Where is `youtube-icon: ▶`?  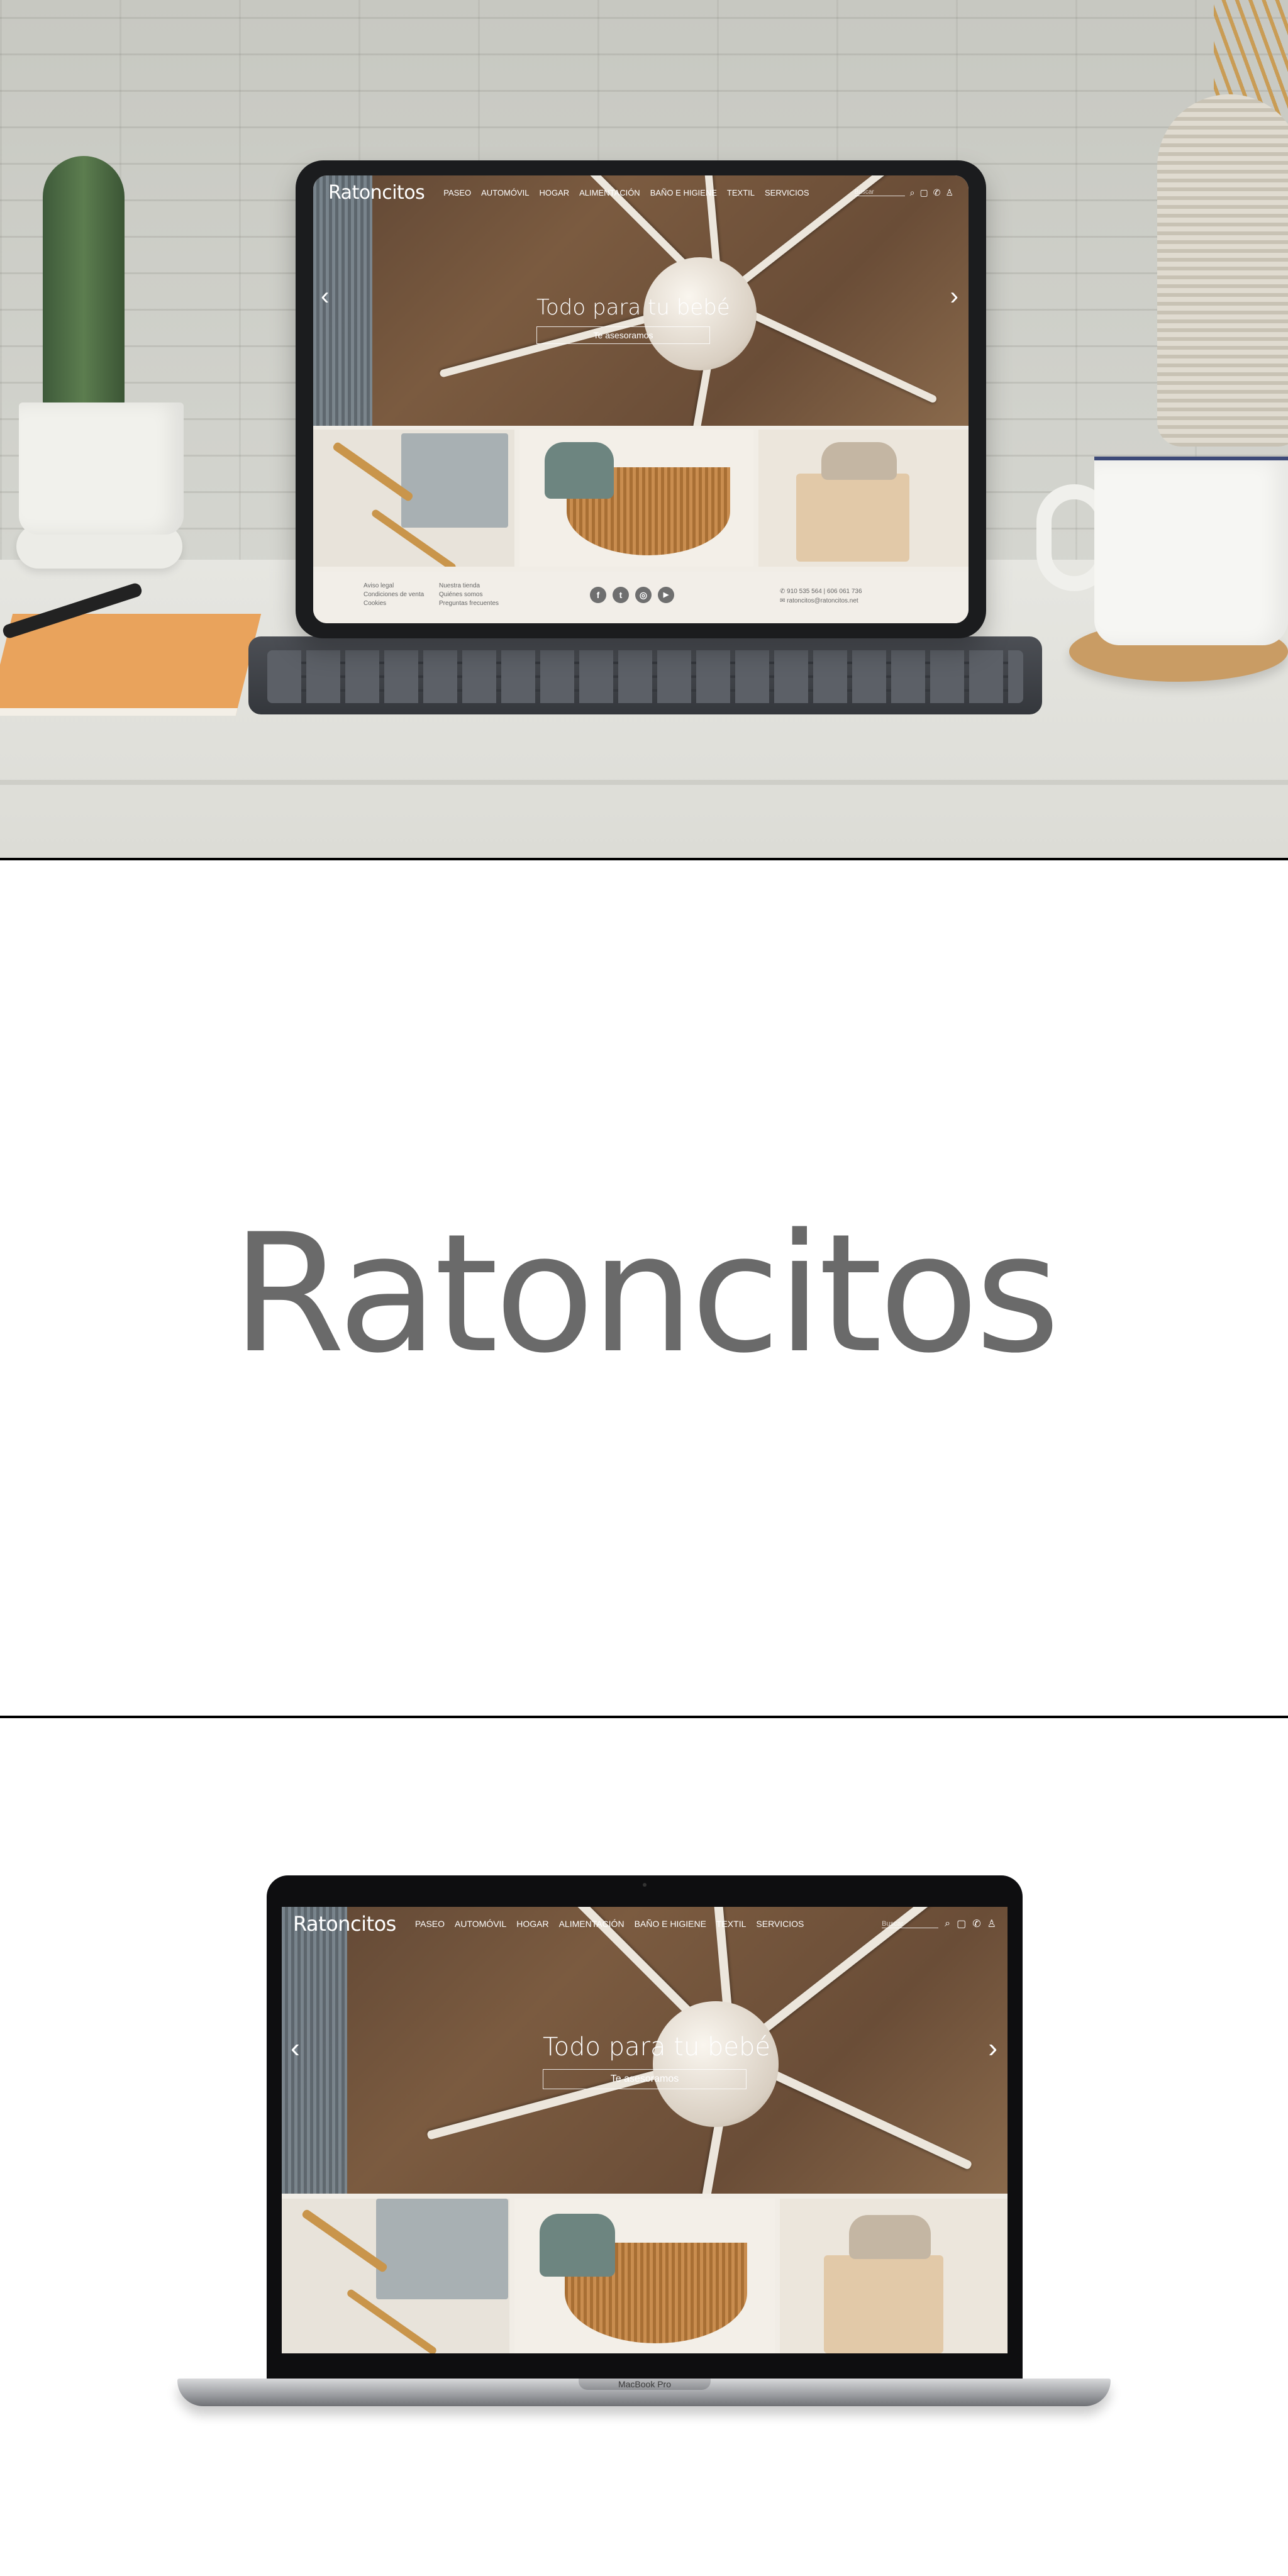 youtube-icon: ▶ is located at coordinates (666, 595).